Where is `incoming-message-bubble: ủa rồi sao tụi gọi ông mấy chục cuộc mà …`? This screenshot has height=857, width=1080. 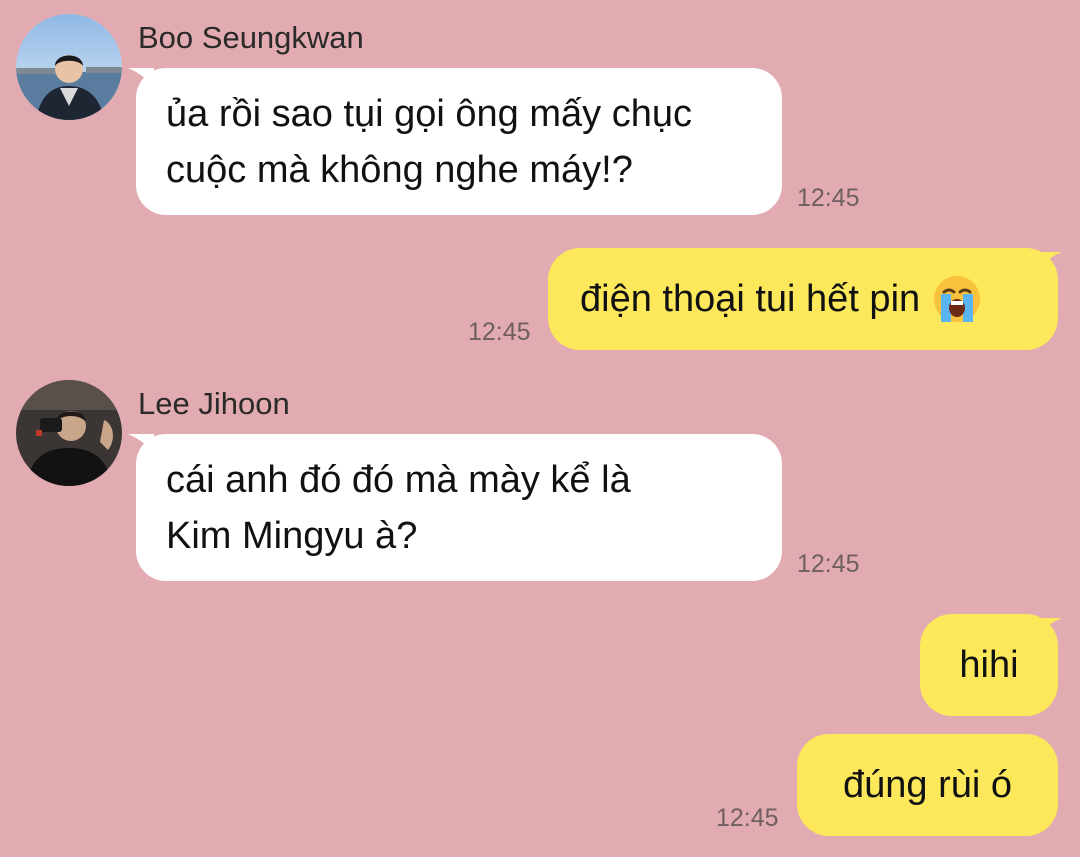 incoming-message-bubble: ủa rồi sao tụi gọi ông mấy chục cuộc mà … is located at coordinates (459, 141).